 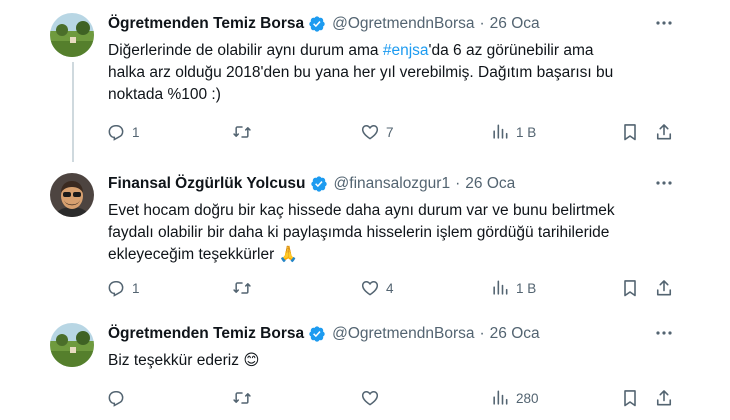 I want to click on thread-line, so click(x=73, y=112).